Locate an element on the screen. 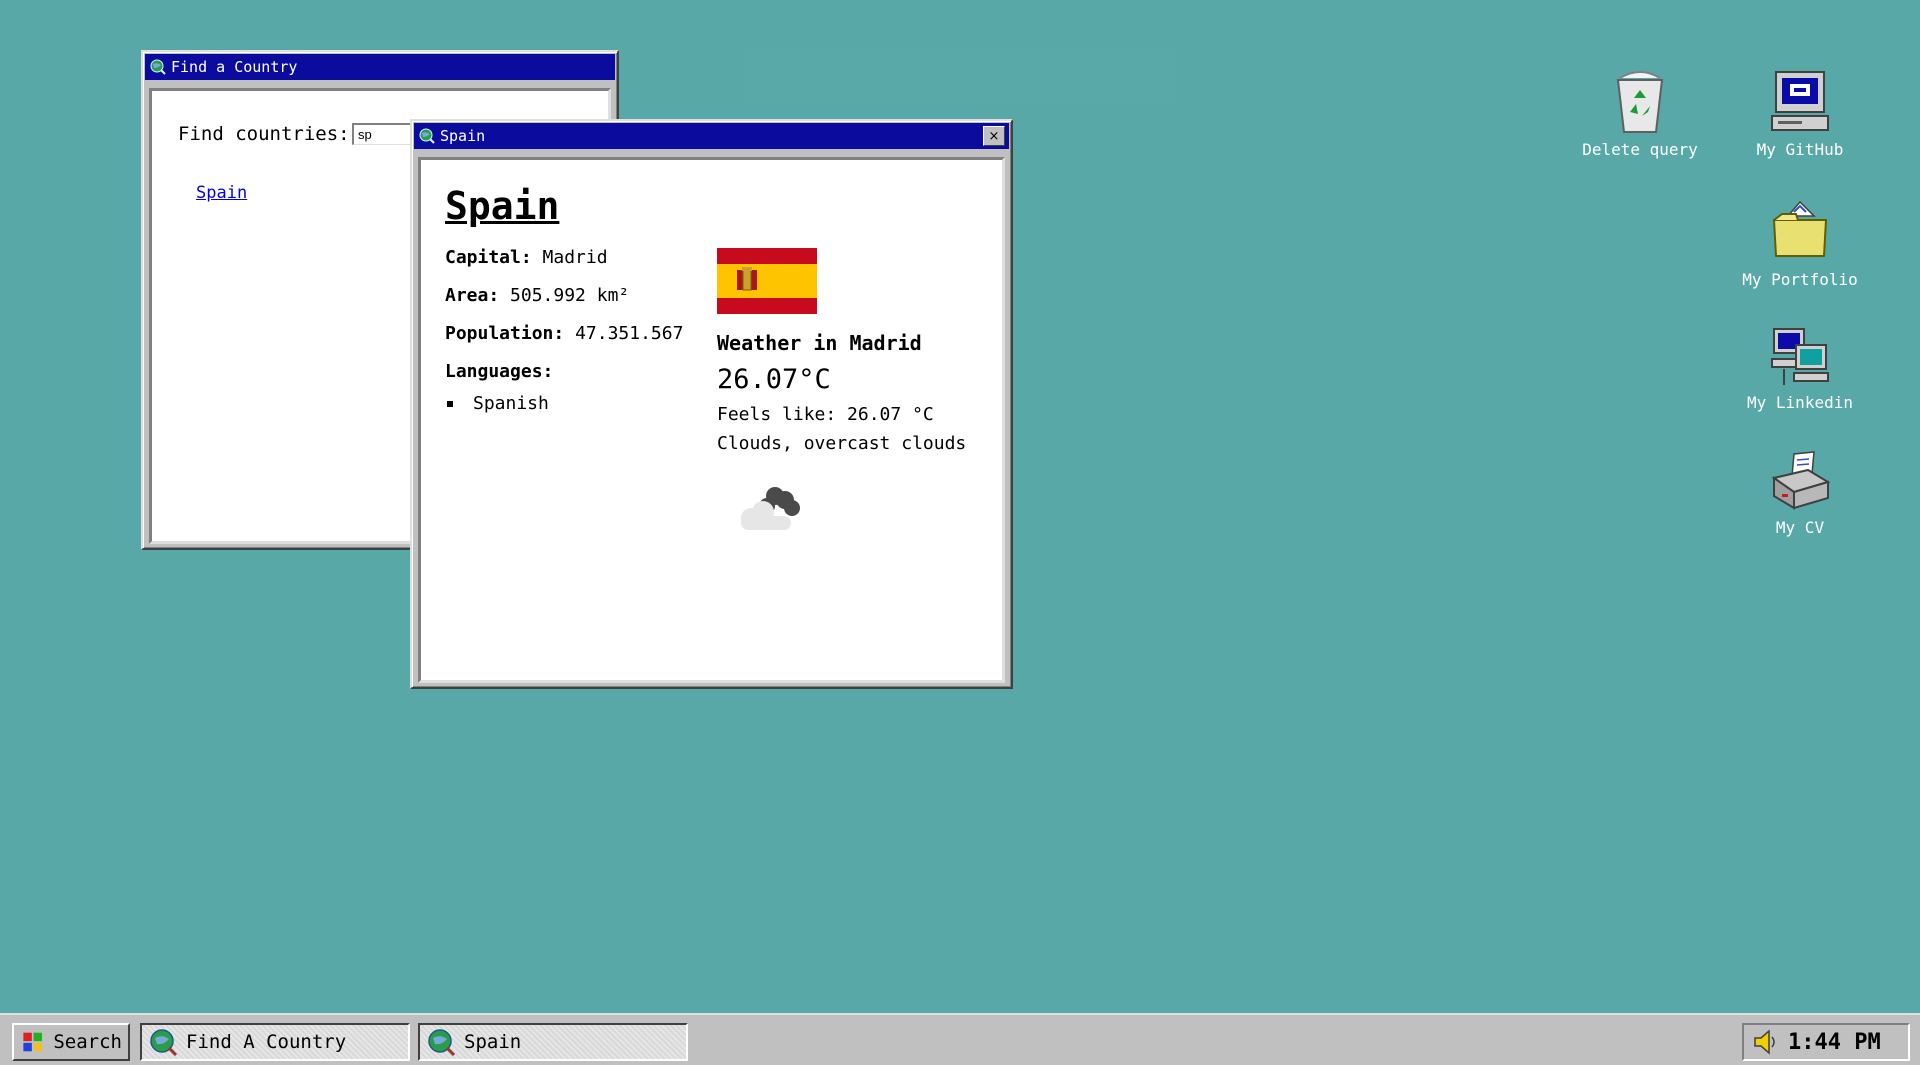 This screenshot has height=1065, width=1920. feels-like-text: Feels like: 26.07 °C is located at coordinates (825, 414).